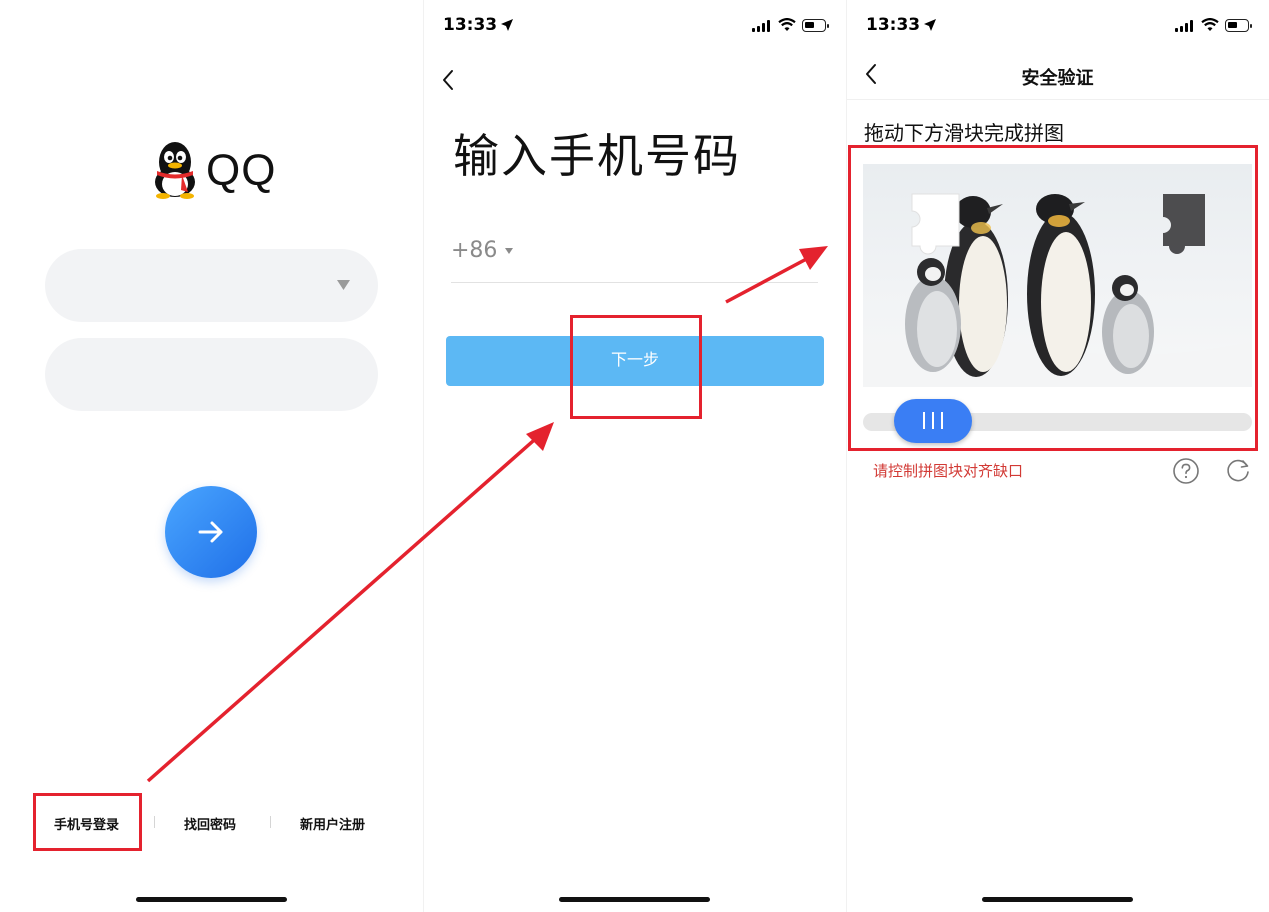 Image resolution: width=1269 pixels, height=912 pixels. What do you see at coordinates (211, 285) in the screenshot?
I see `account-input` at bounding box center [211, 285].